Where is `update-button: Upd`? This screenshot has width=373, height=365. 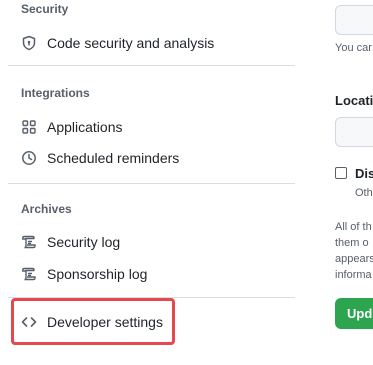 update-button: Upd is located at coordinates (354, 313).